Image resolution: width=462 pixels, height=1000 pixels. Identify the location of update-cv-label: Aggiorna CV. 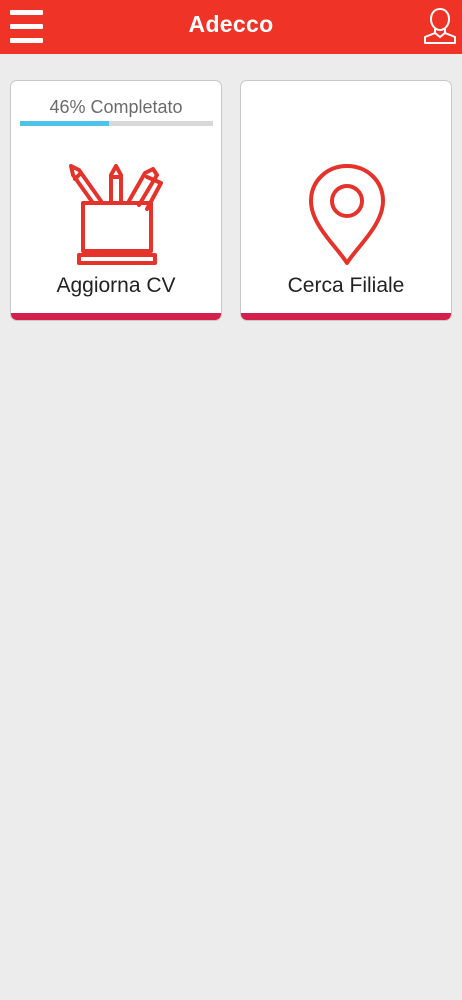
(116, 285).